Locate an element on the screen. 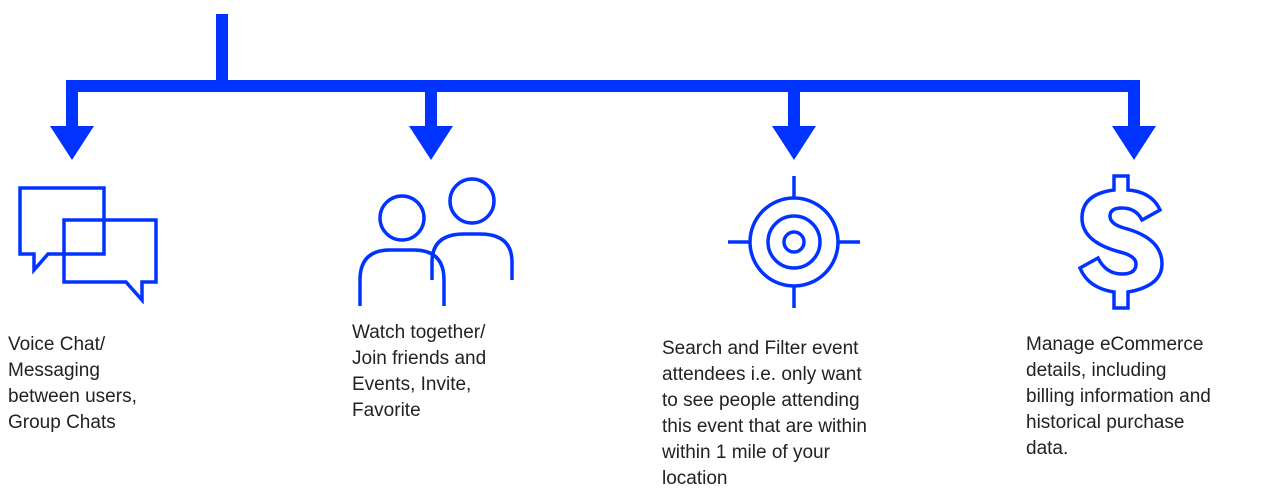 The image size is (1267, 494). dollar-sign-icon is located at coordinates (1121, 242).